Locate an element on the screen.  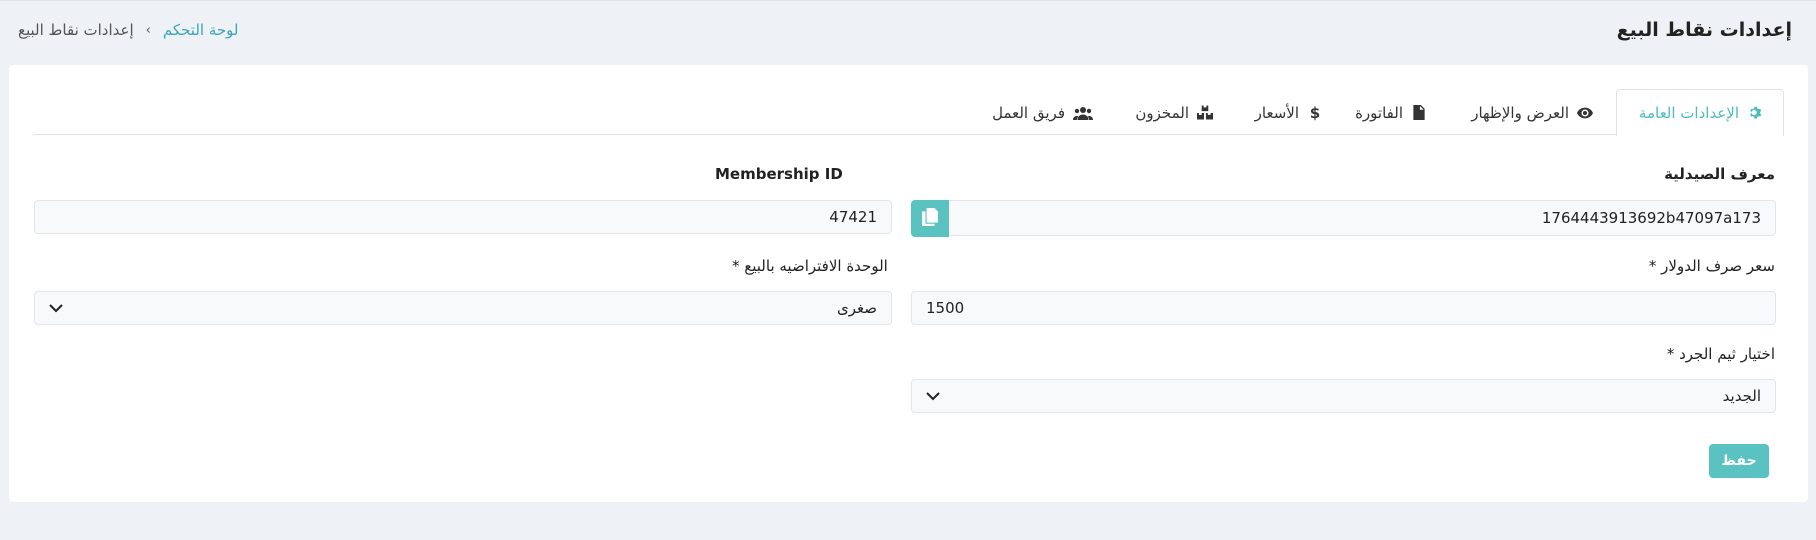
tab-prices: $ الأسعار is located at coordinates (1289, 112).